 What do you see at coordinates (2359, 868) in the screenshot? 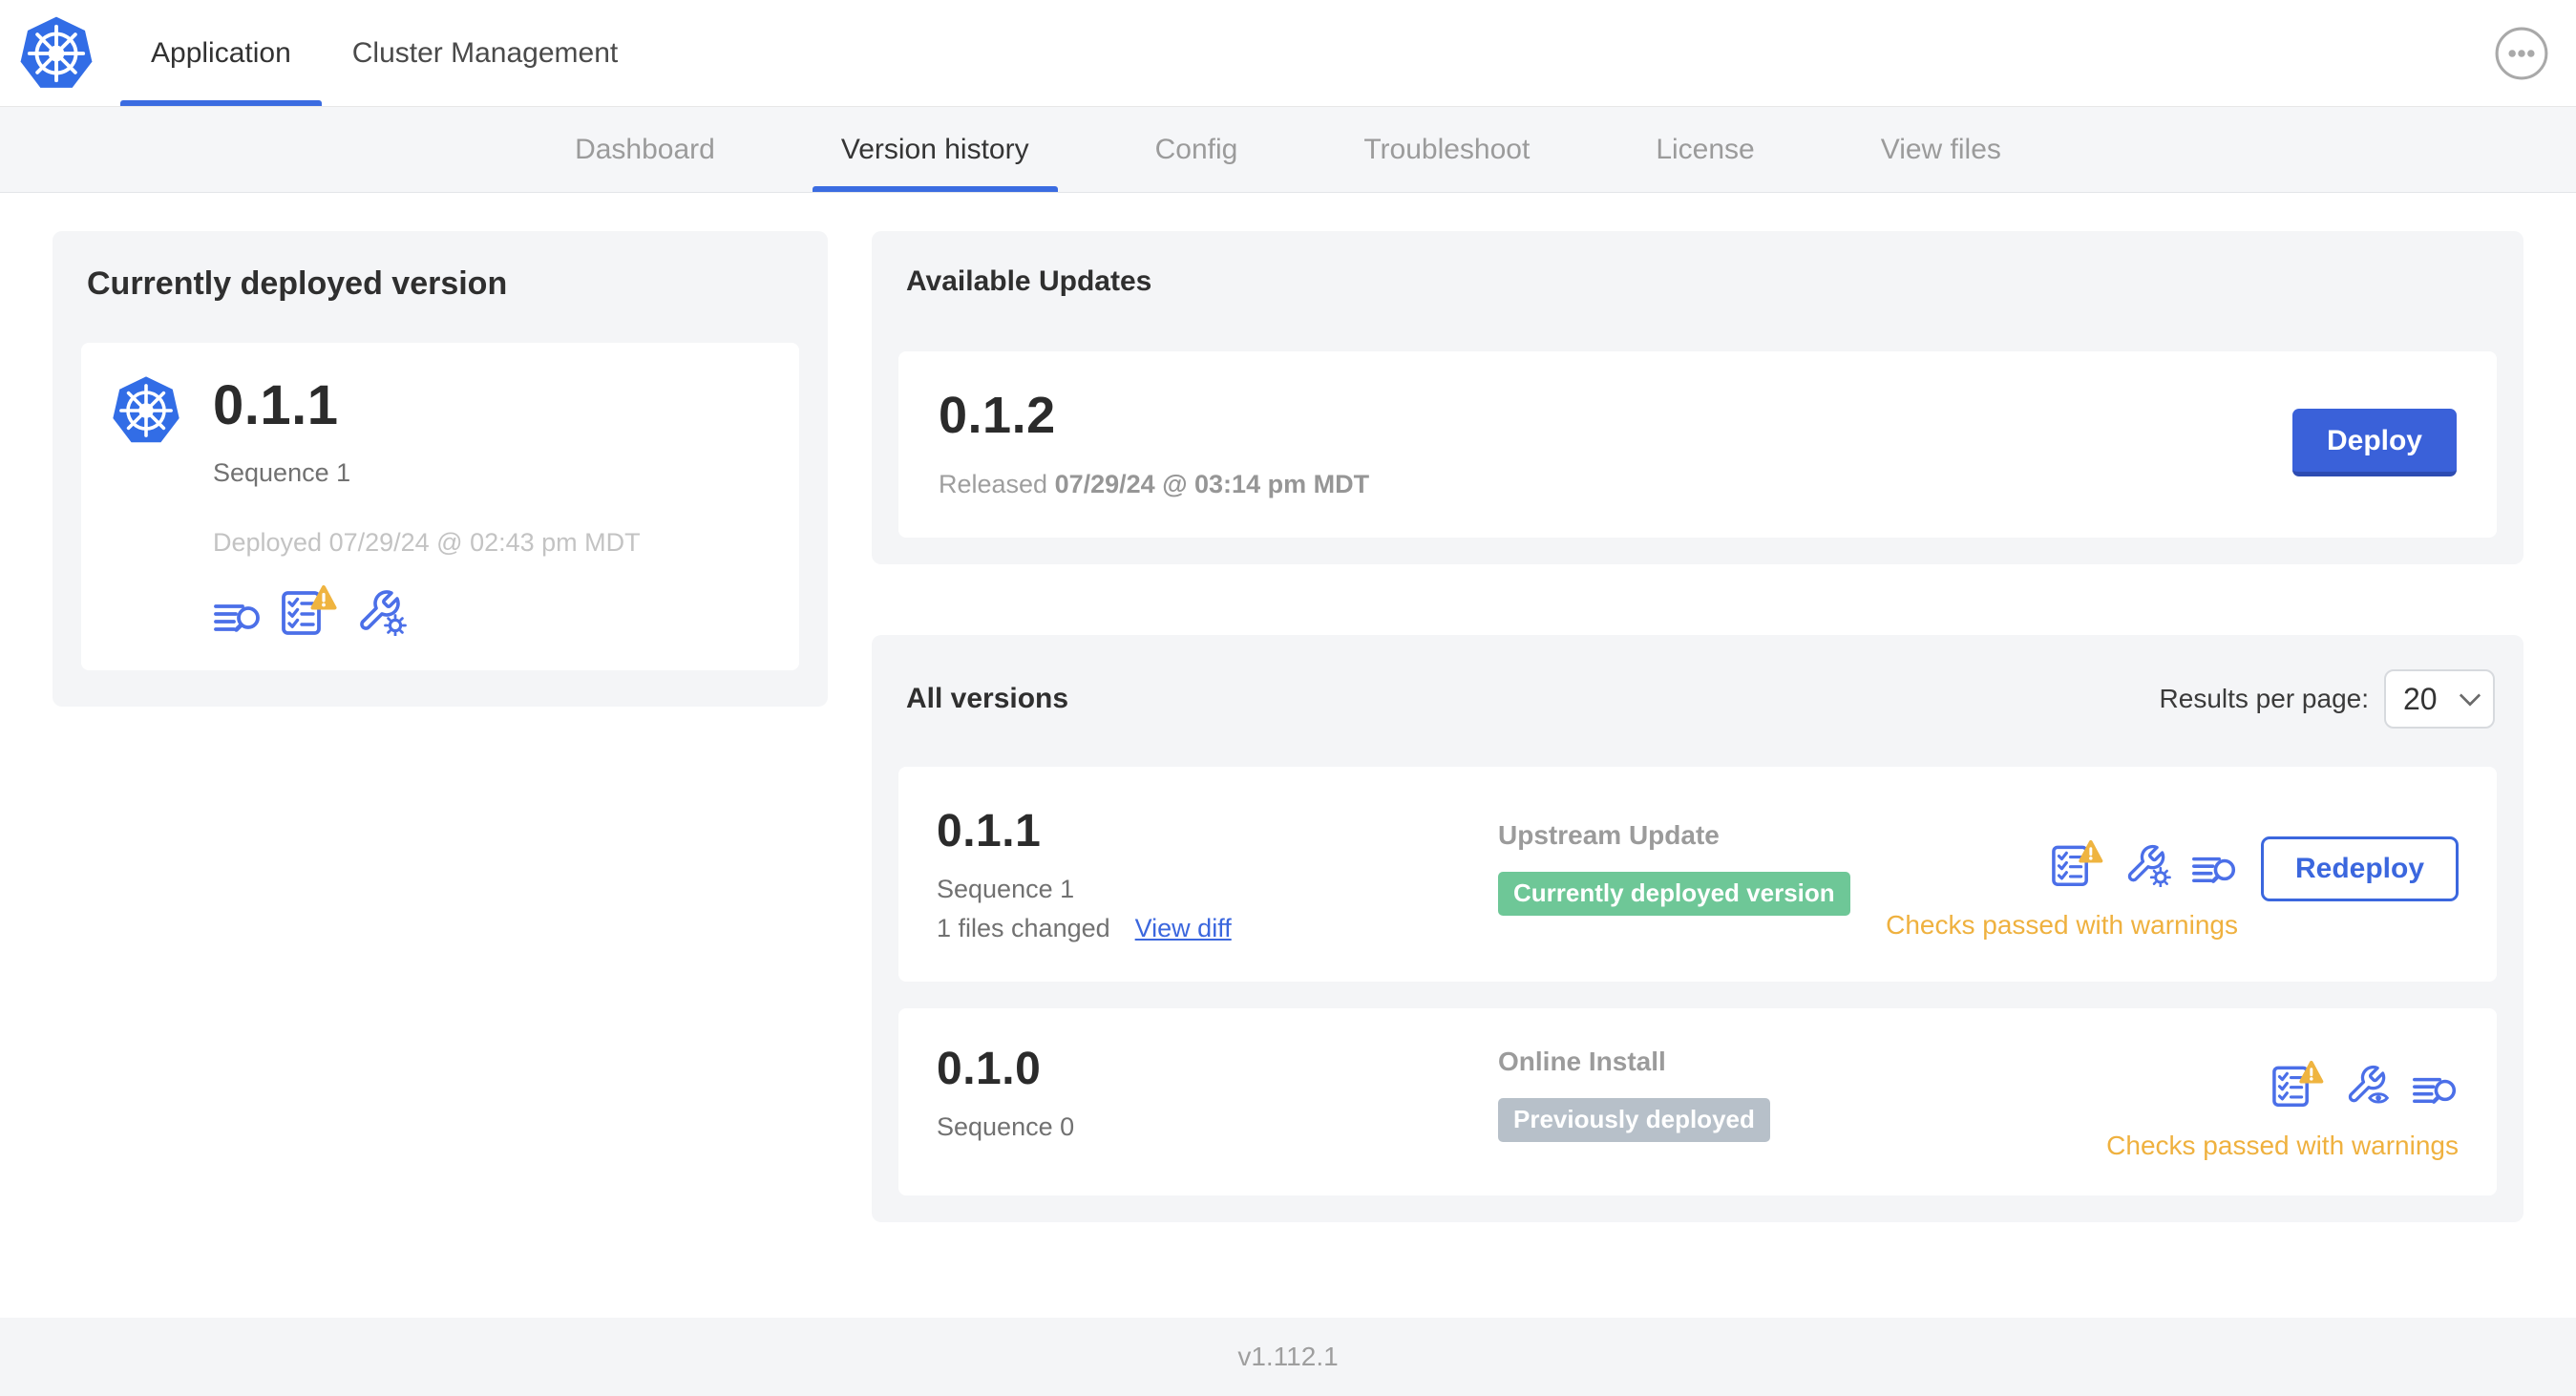
I see `redeploy-button: Redeploy` at bounding box center [2359, 868].